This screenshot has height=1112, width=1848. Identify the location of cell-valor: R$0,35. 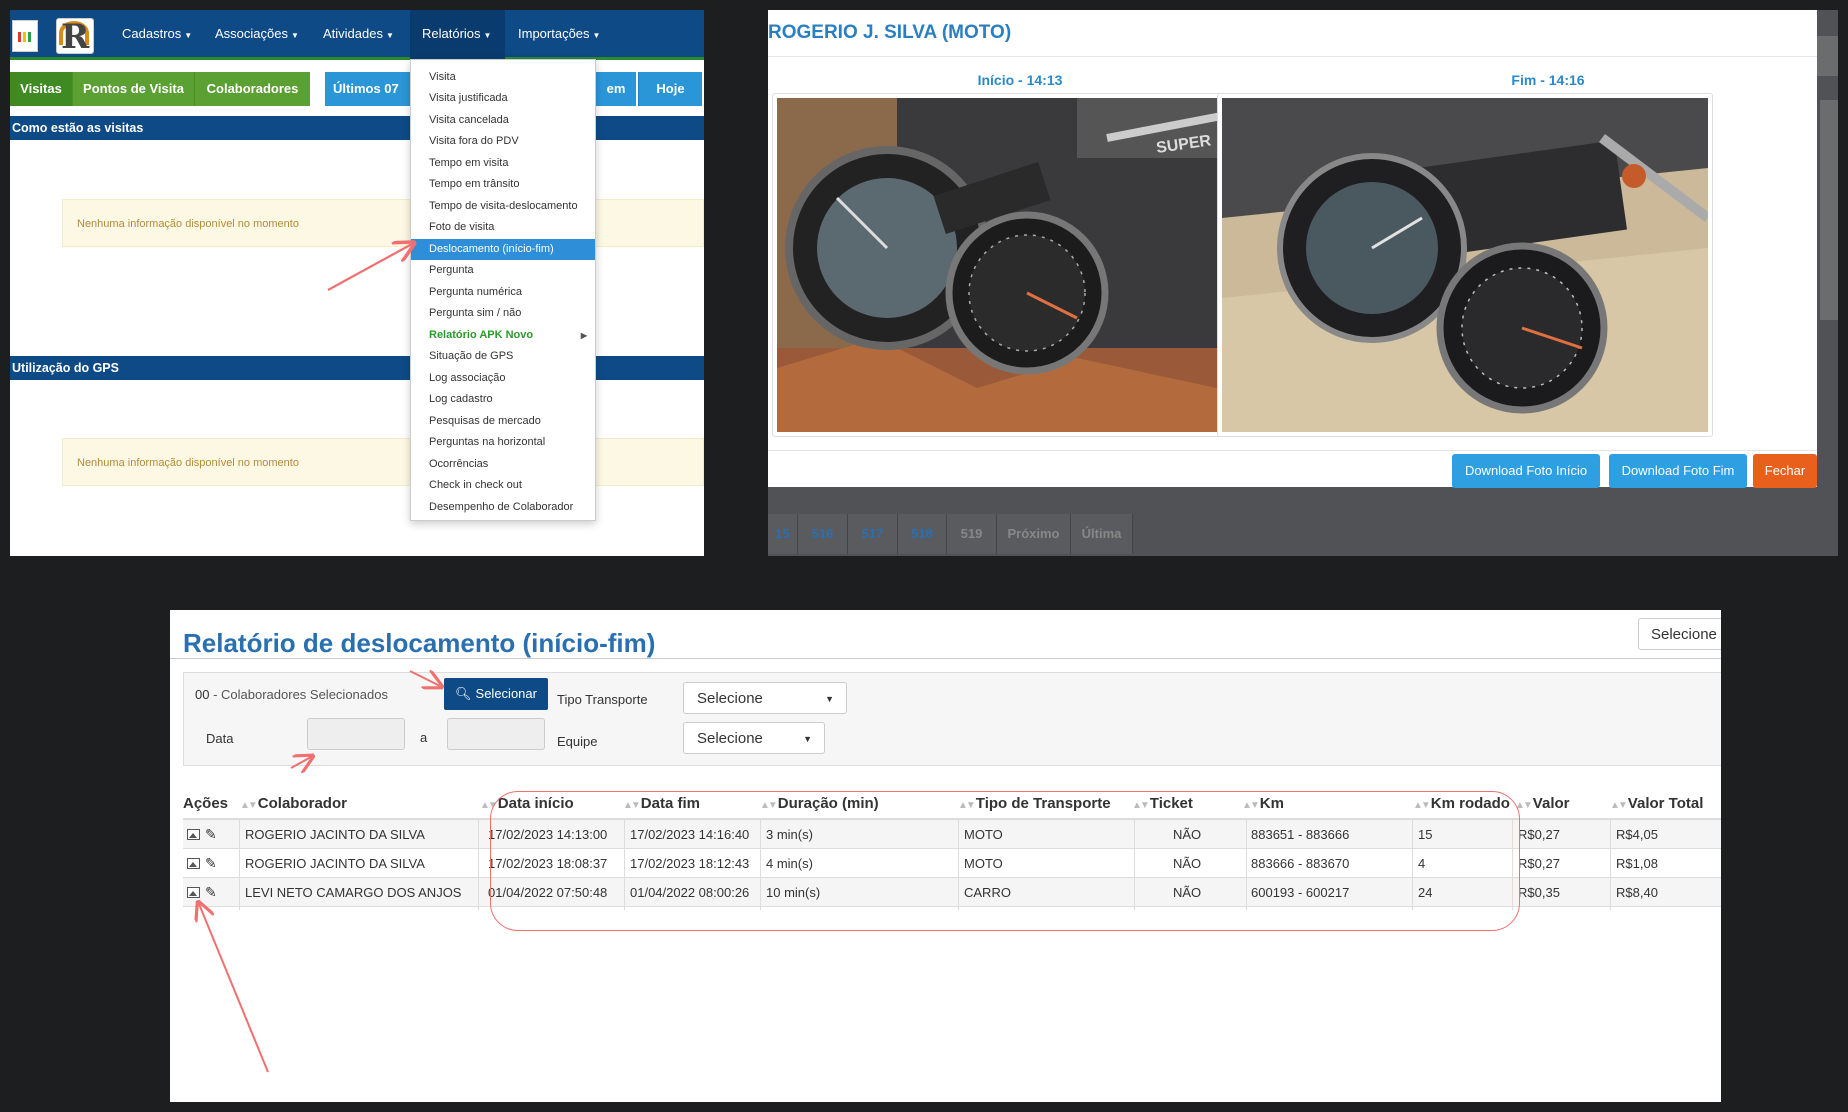
(1539, 892).